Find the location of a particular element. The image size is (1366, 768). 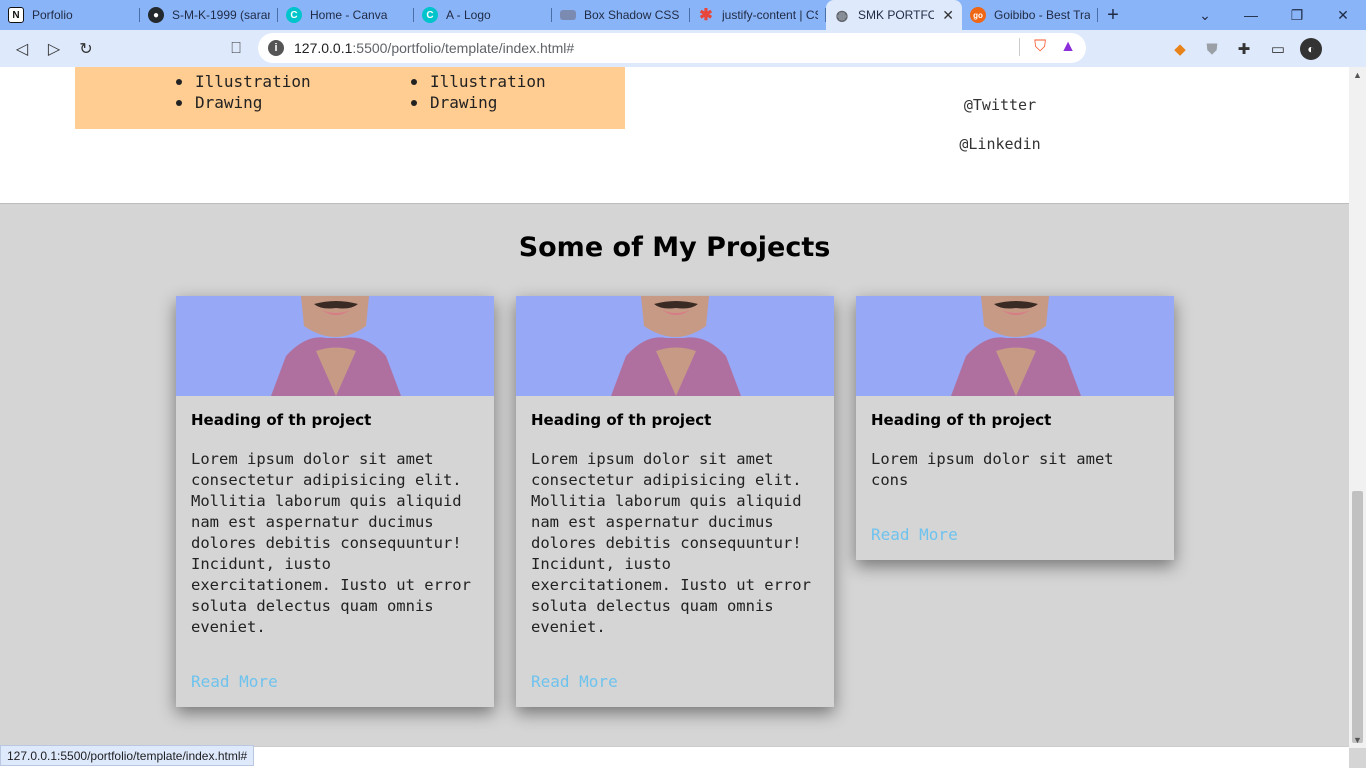

tab-canva-home: C Home - Canva is located at coordinates (346, 15).